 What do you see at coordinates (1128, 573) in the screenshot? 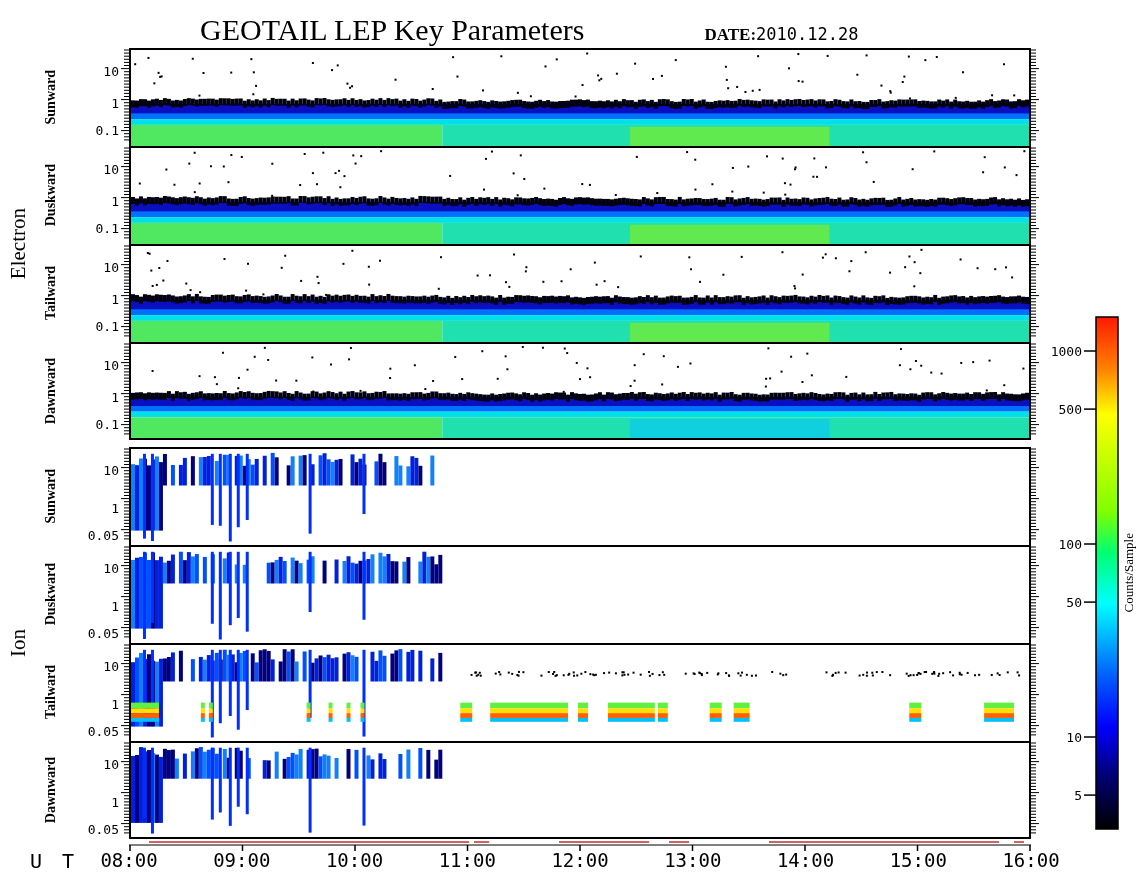
I see `colorbar-label: Counts/Sample` at bounding box center [1128, 573].